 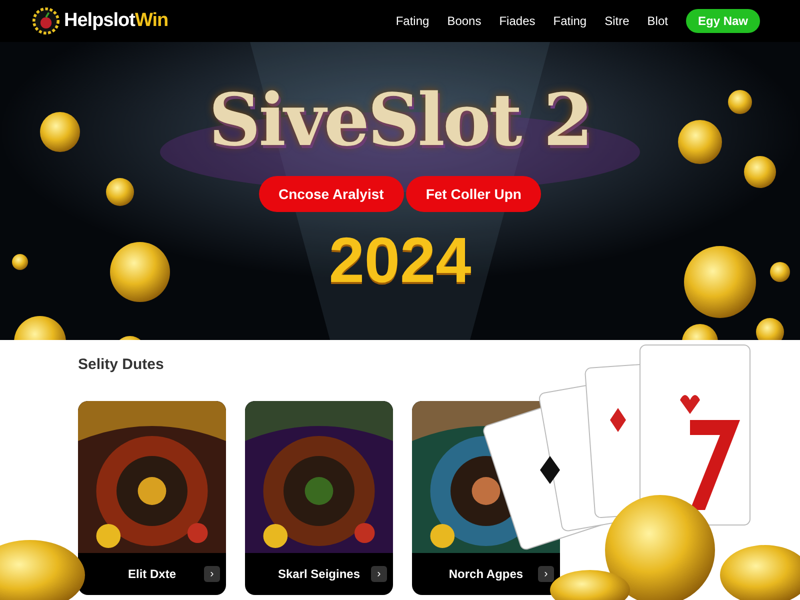 I want to click on nav-link: Fiades, so click(x=517, y=21).